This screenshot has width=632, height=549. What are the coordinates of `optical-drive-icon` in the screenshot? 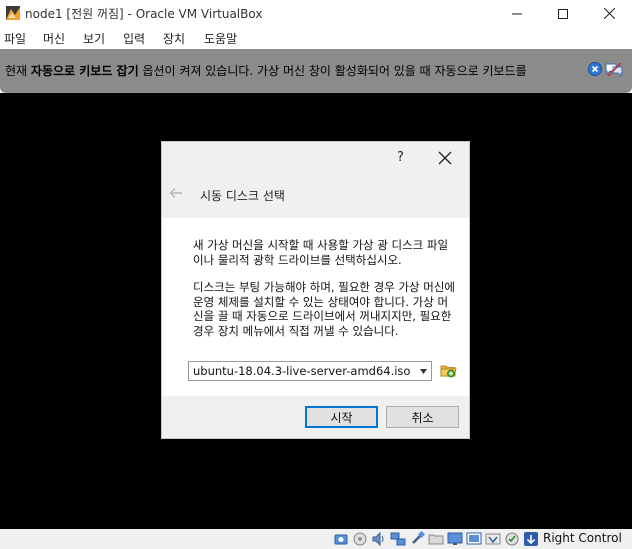 It's located at (360, 539).